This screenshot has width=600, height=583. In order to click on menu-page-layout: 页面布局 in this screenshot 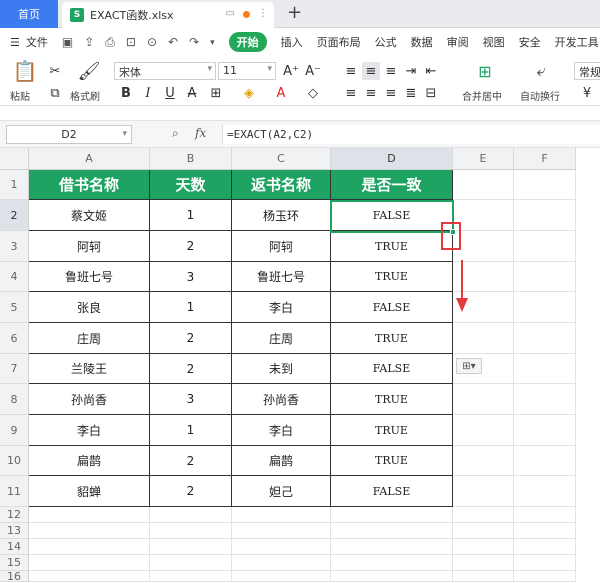, I will do `click(339, 42)`.